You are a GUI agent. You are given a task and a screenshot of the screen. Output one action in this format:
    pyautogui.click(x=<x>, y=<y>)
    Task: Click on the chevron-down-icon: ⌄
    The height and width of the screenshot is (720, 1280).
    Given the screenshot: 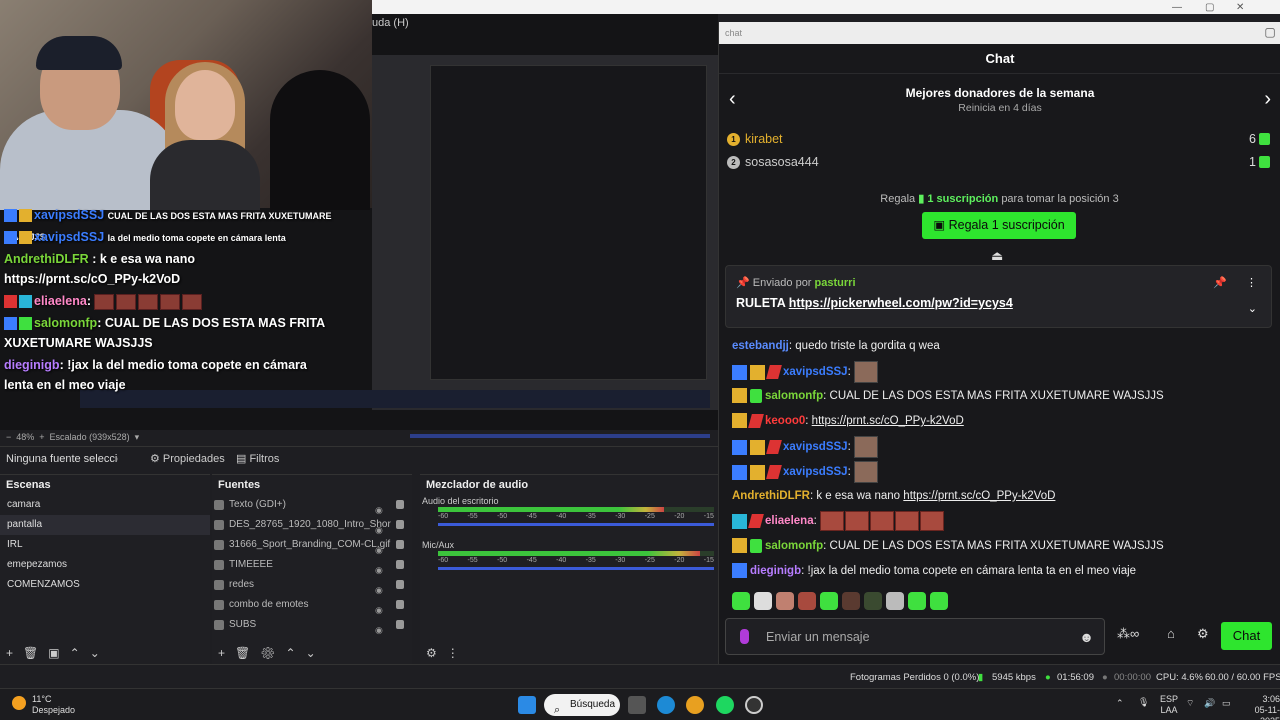 What is the action you would take?
    pyautogui.click(x=1252, y=308)
    